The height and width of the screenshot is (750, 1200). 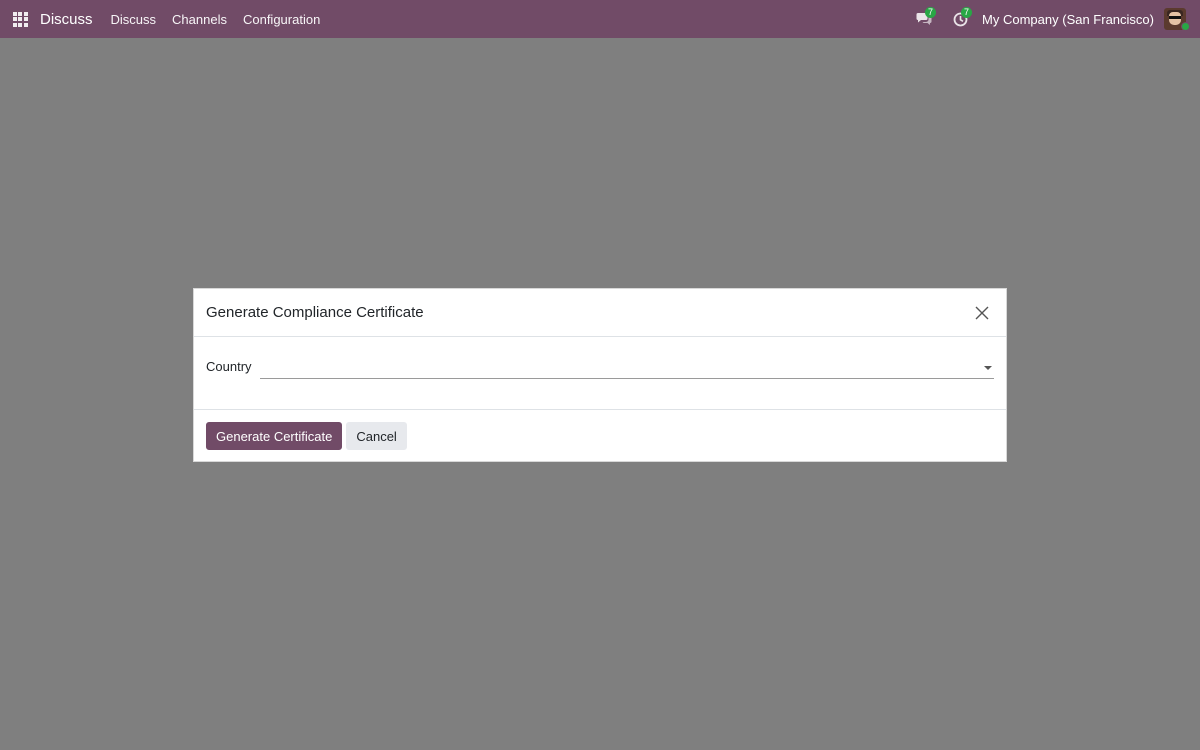 What do you see at coordinates (376, 436) in the screenshot?
I see `cancel-button: Cancel` at bounding box center [376, 436].